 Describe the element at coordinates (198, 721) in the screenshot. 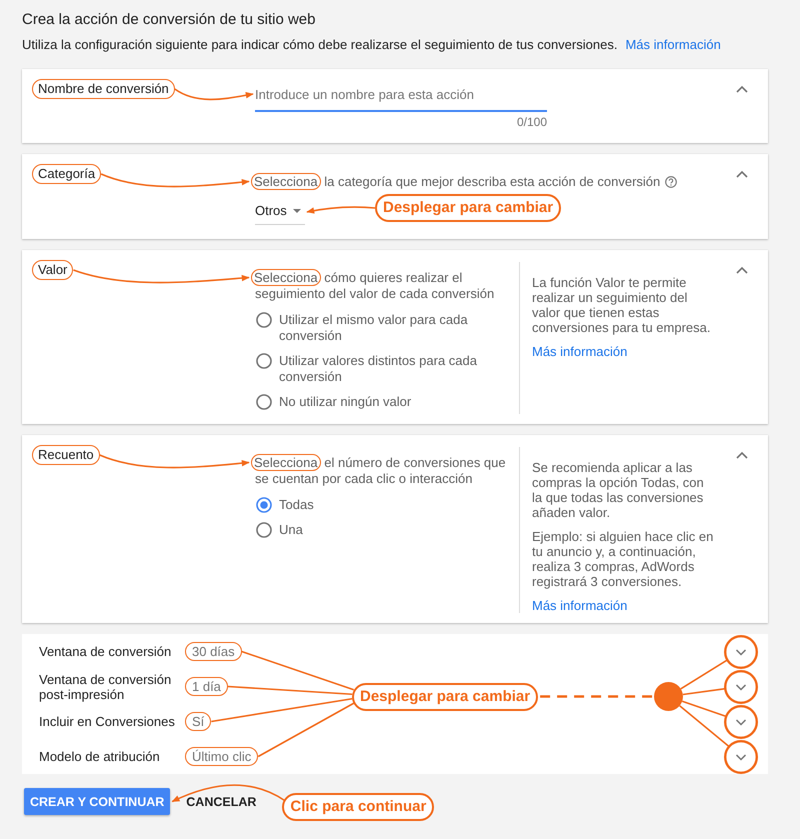

I see `setting-value: Sí` at that location.